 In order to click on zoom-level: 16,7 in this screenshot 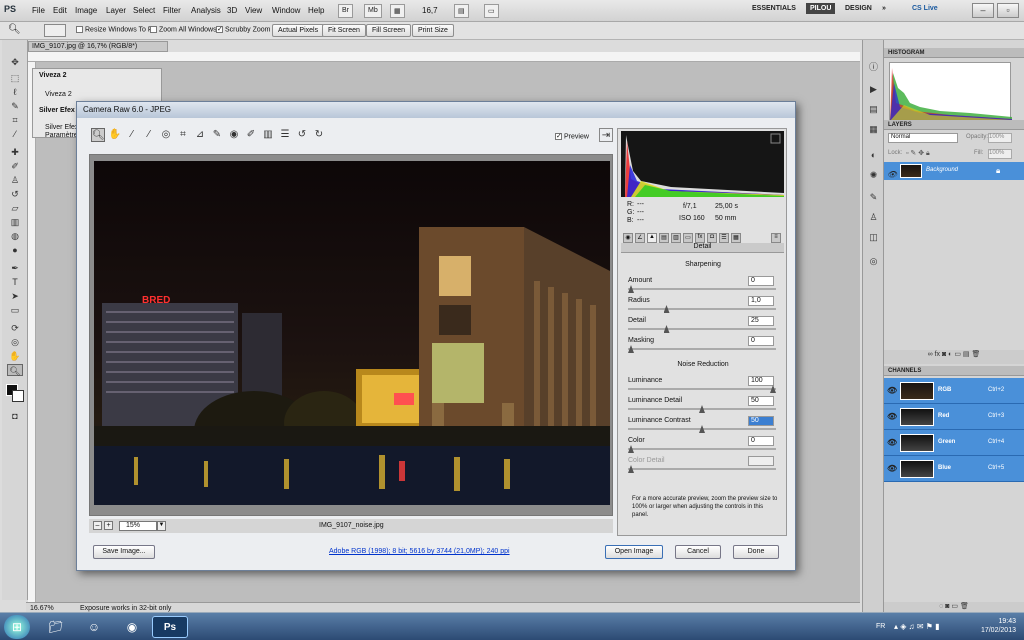, I will do `click(430, 10)`.